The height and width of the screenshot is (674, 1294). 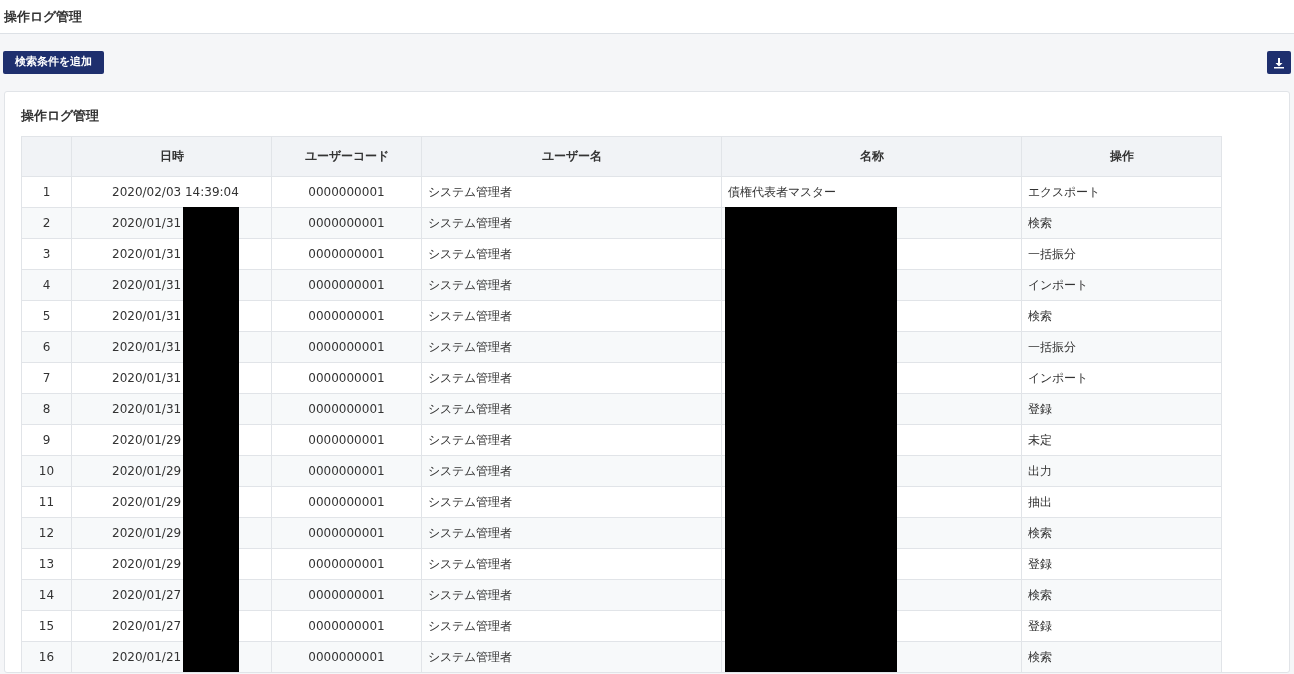 What do you see at coordinates (175, 191) in the screenshot?
I see `table-cell: 2020/02/03 14:39:04` at bounding box center [175, 191].